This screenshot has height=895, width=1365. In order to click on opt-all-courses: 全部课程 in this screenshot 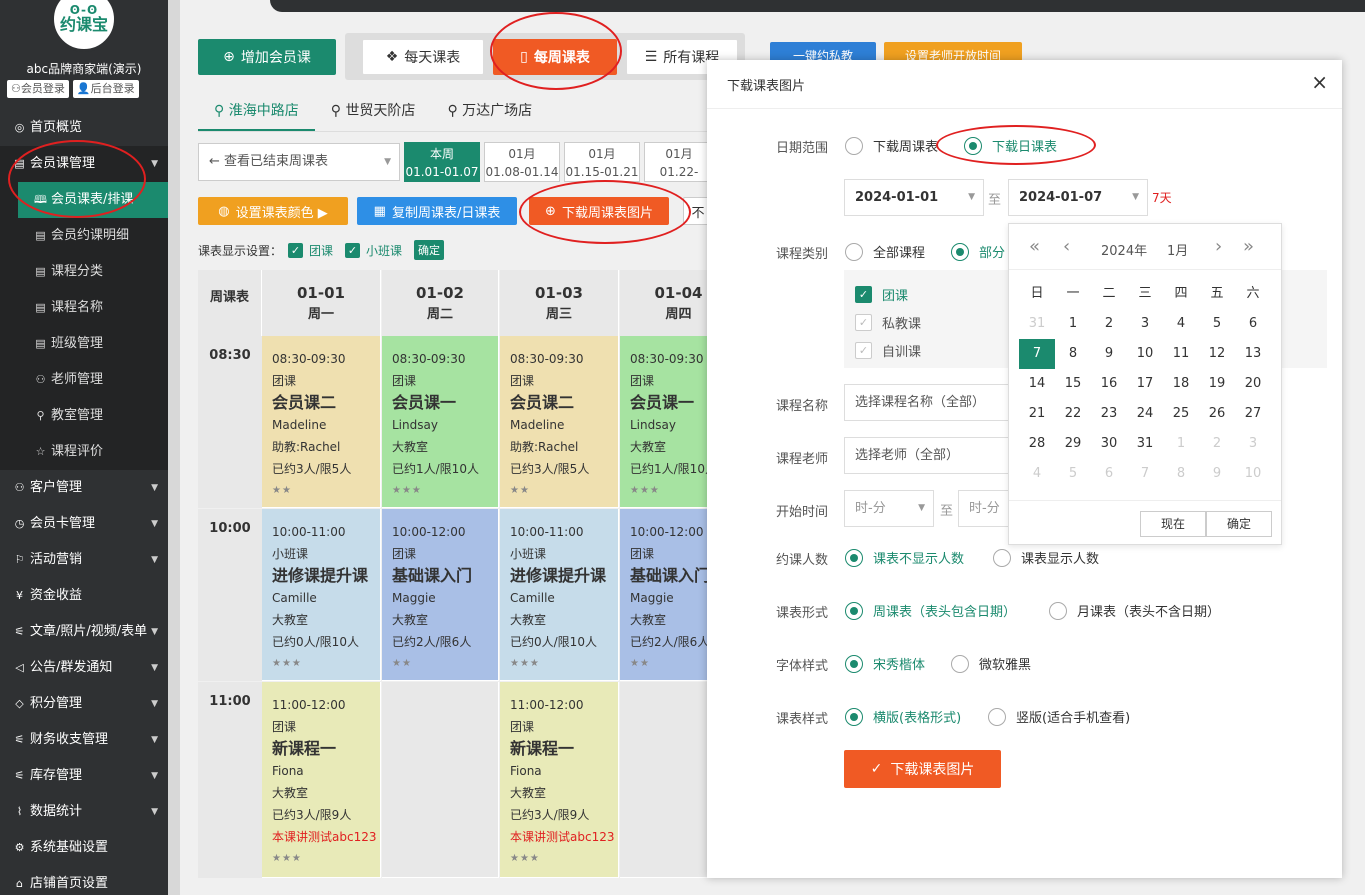, I will do `click(885, 251)`.